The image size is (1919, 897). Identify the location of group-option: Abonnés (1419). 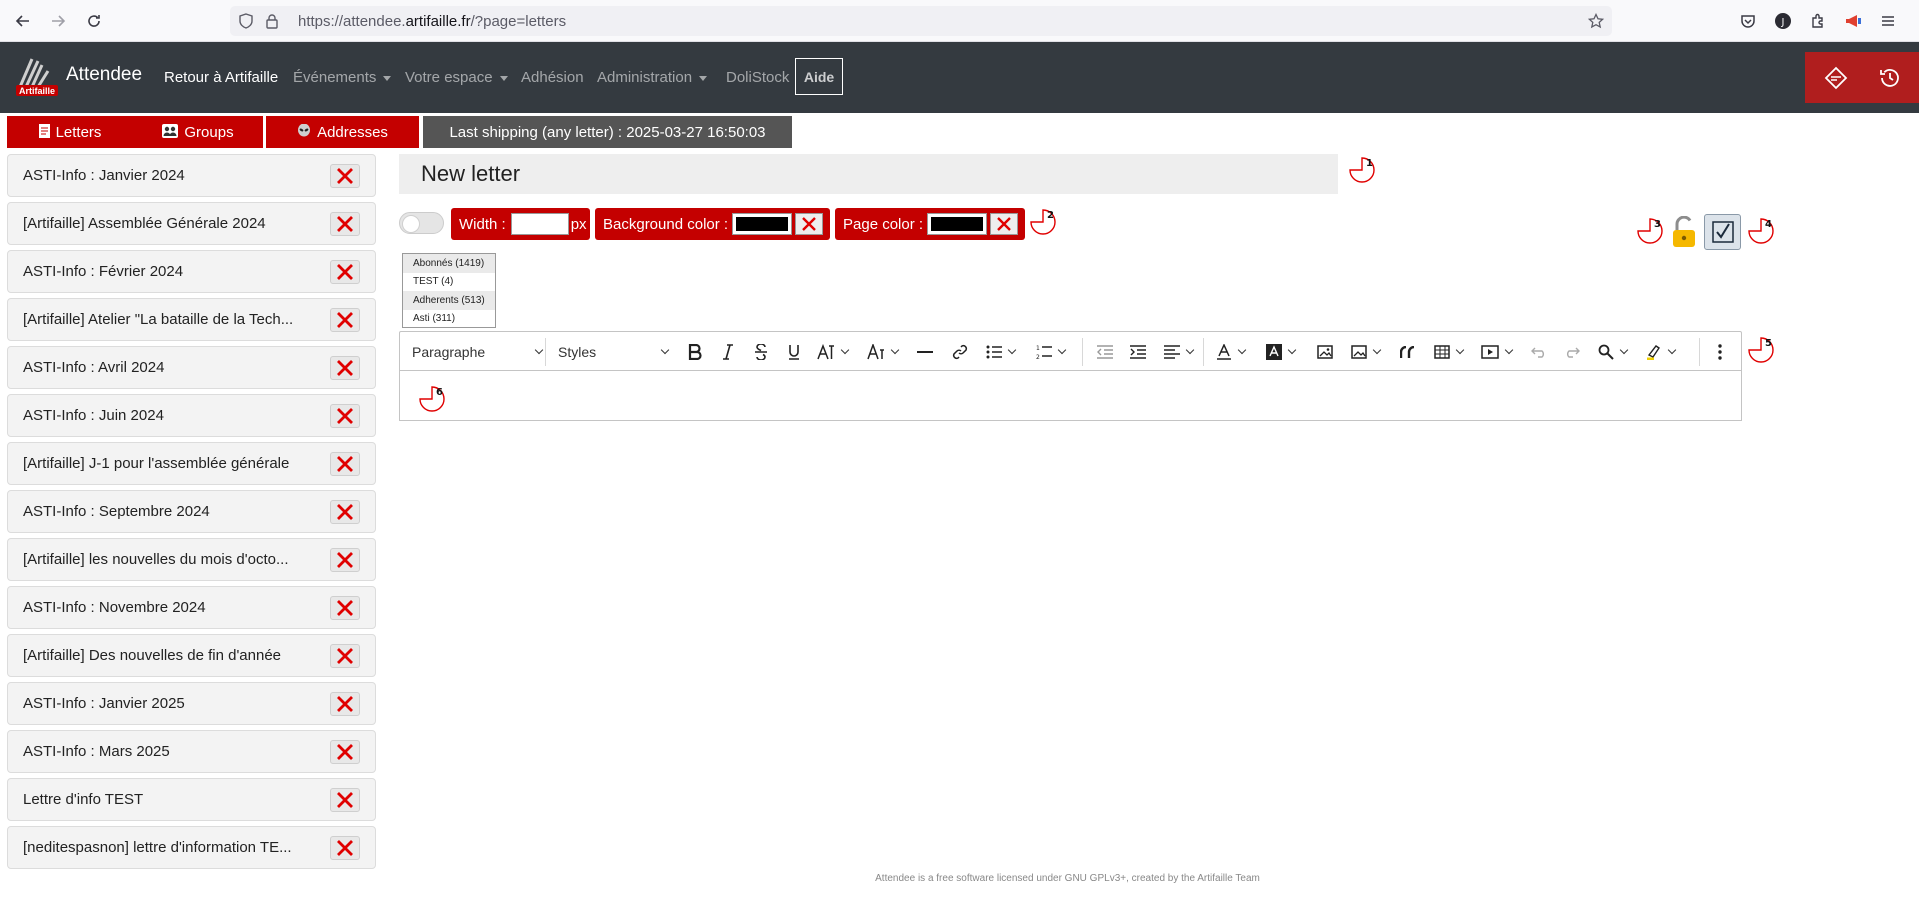
(449, 263).